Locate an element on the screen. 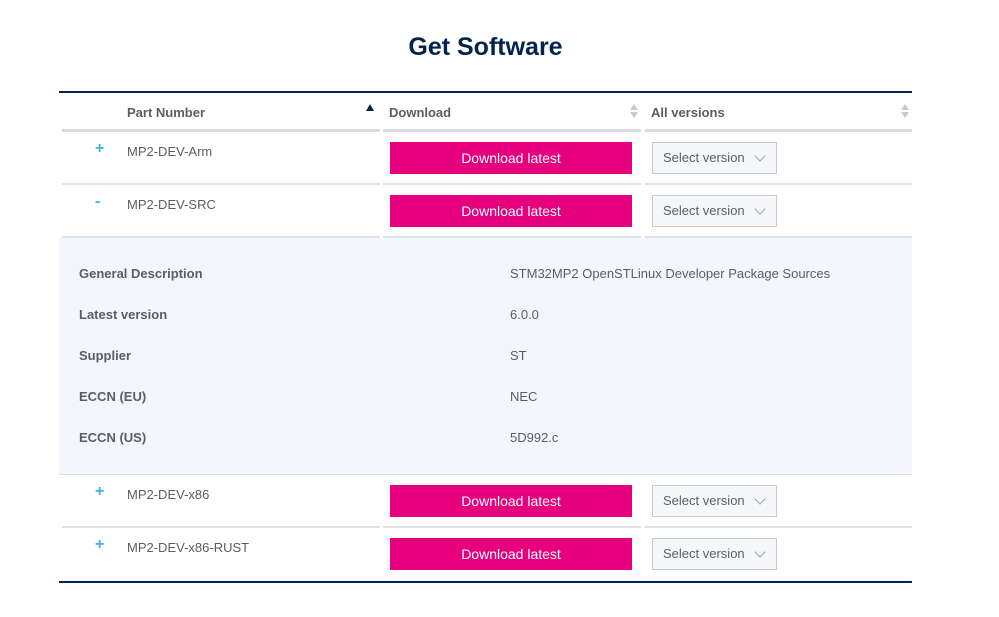 Image resolution: width=999 pixels, height=617 pixels. header-part-number-label: Part Number is located at coordinates (166, 112).